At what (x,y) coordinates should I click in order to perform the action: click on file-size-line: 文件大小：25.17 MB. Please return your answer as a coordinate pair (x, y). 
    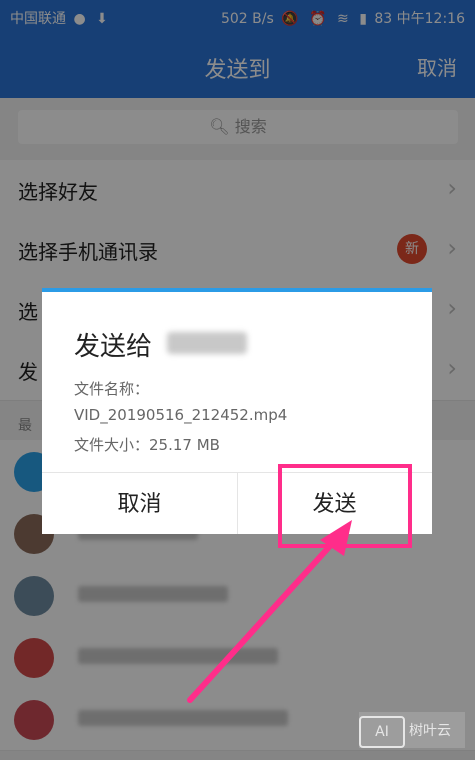
    Looking at the image, I should click on (147, 445).